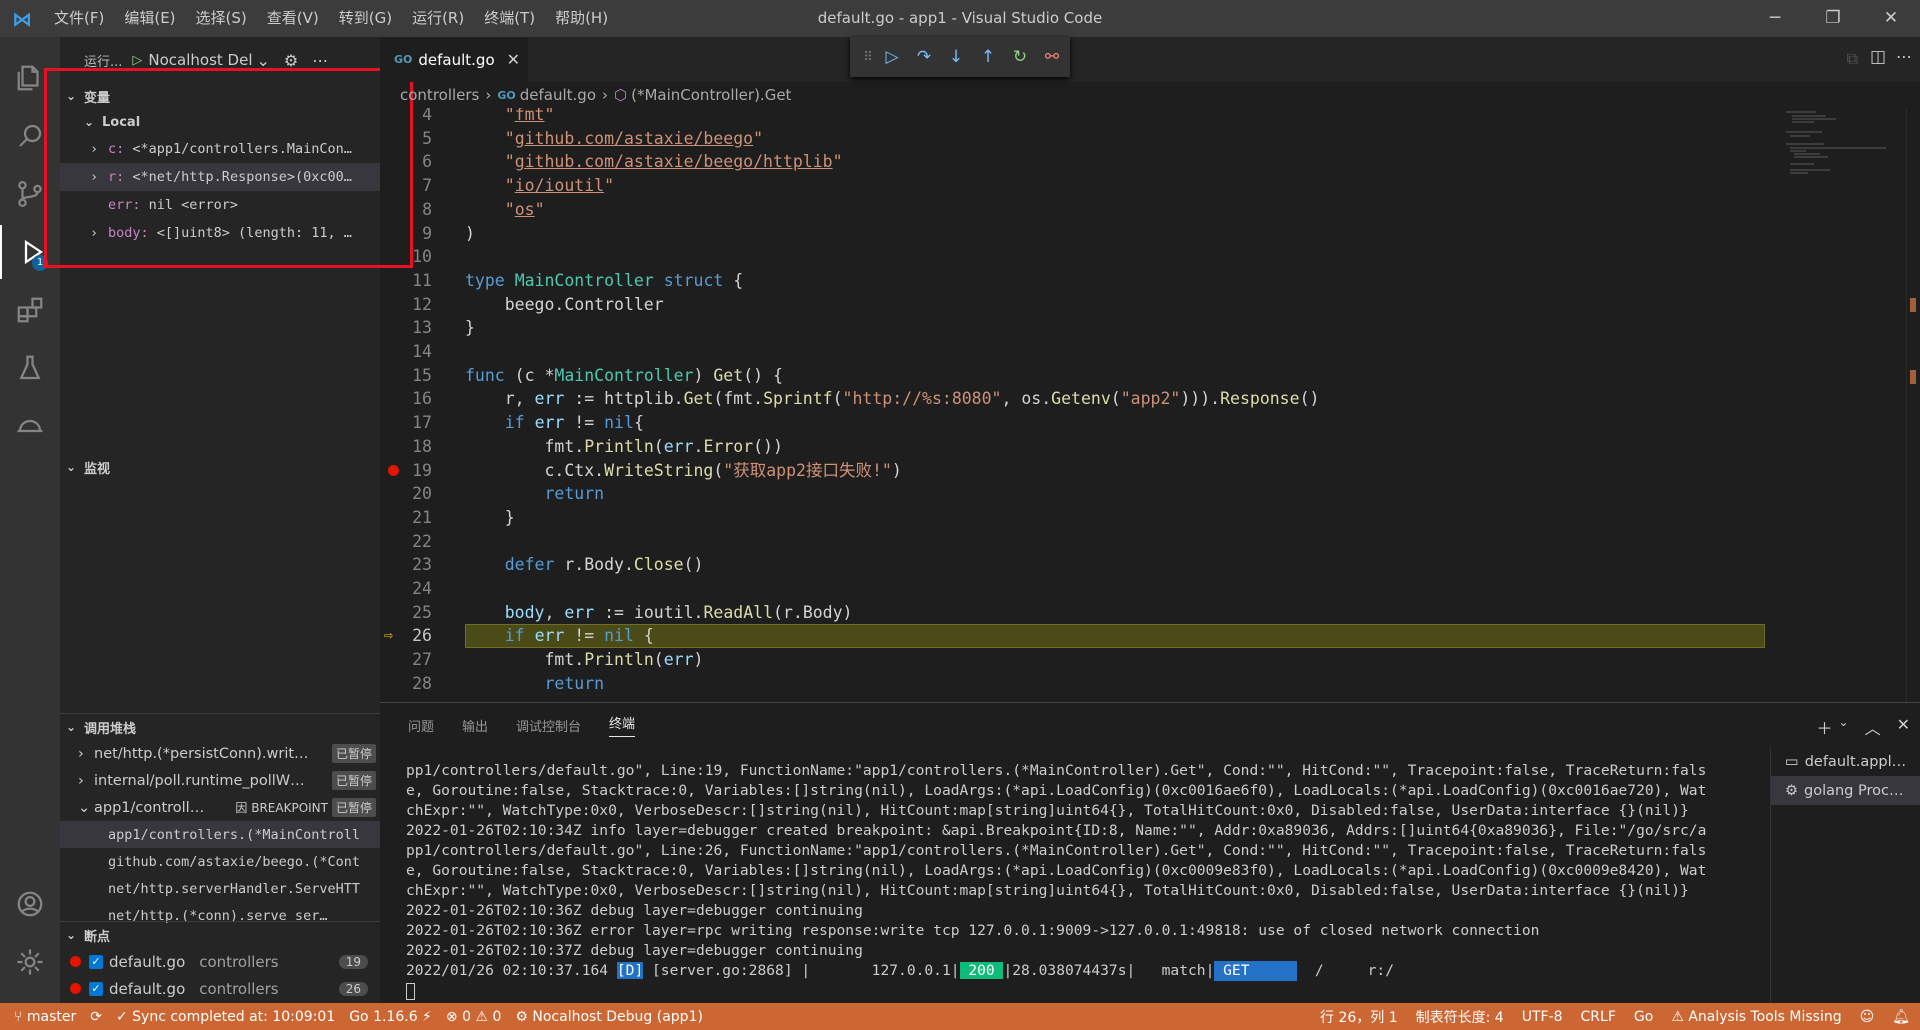  What do you see at coordinates (293, 18) in the screenshot?
I see `menu-view: 查看(V)` at bounding box center [293, 18].